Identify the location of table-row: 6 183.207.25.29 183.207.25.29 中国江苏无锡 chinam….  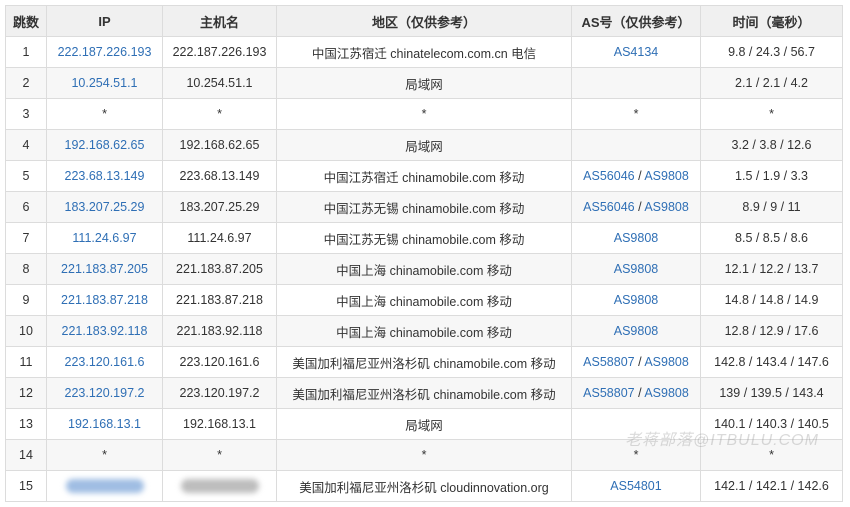
(424, 207).